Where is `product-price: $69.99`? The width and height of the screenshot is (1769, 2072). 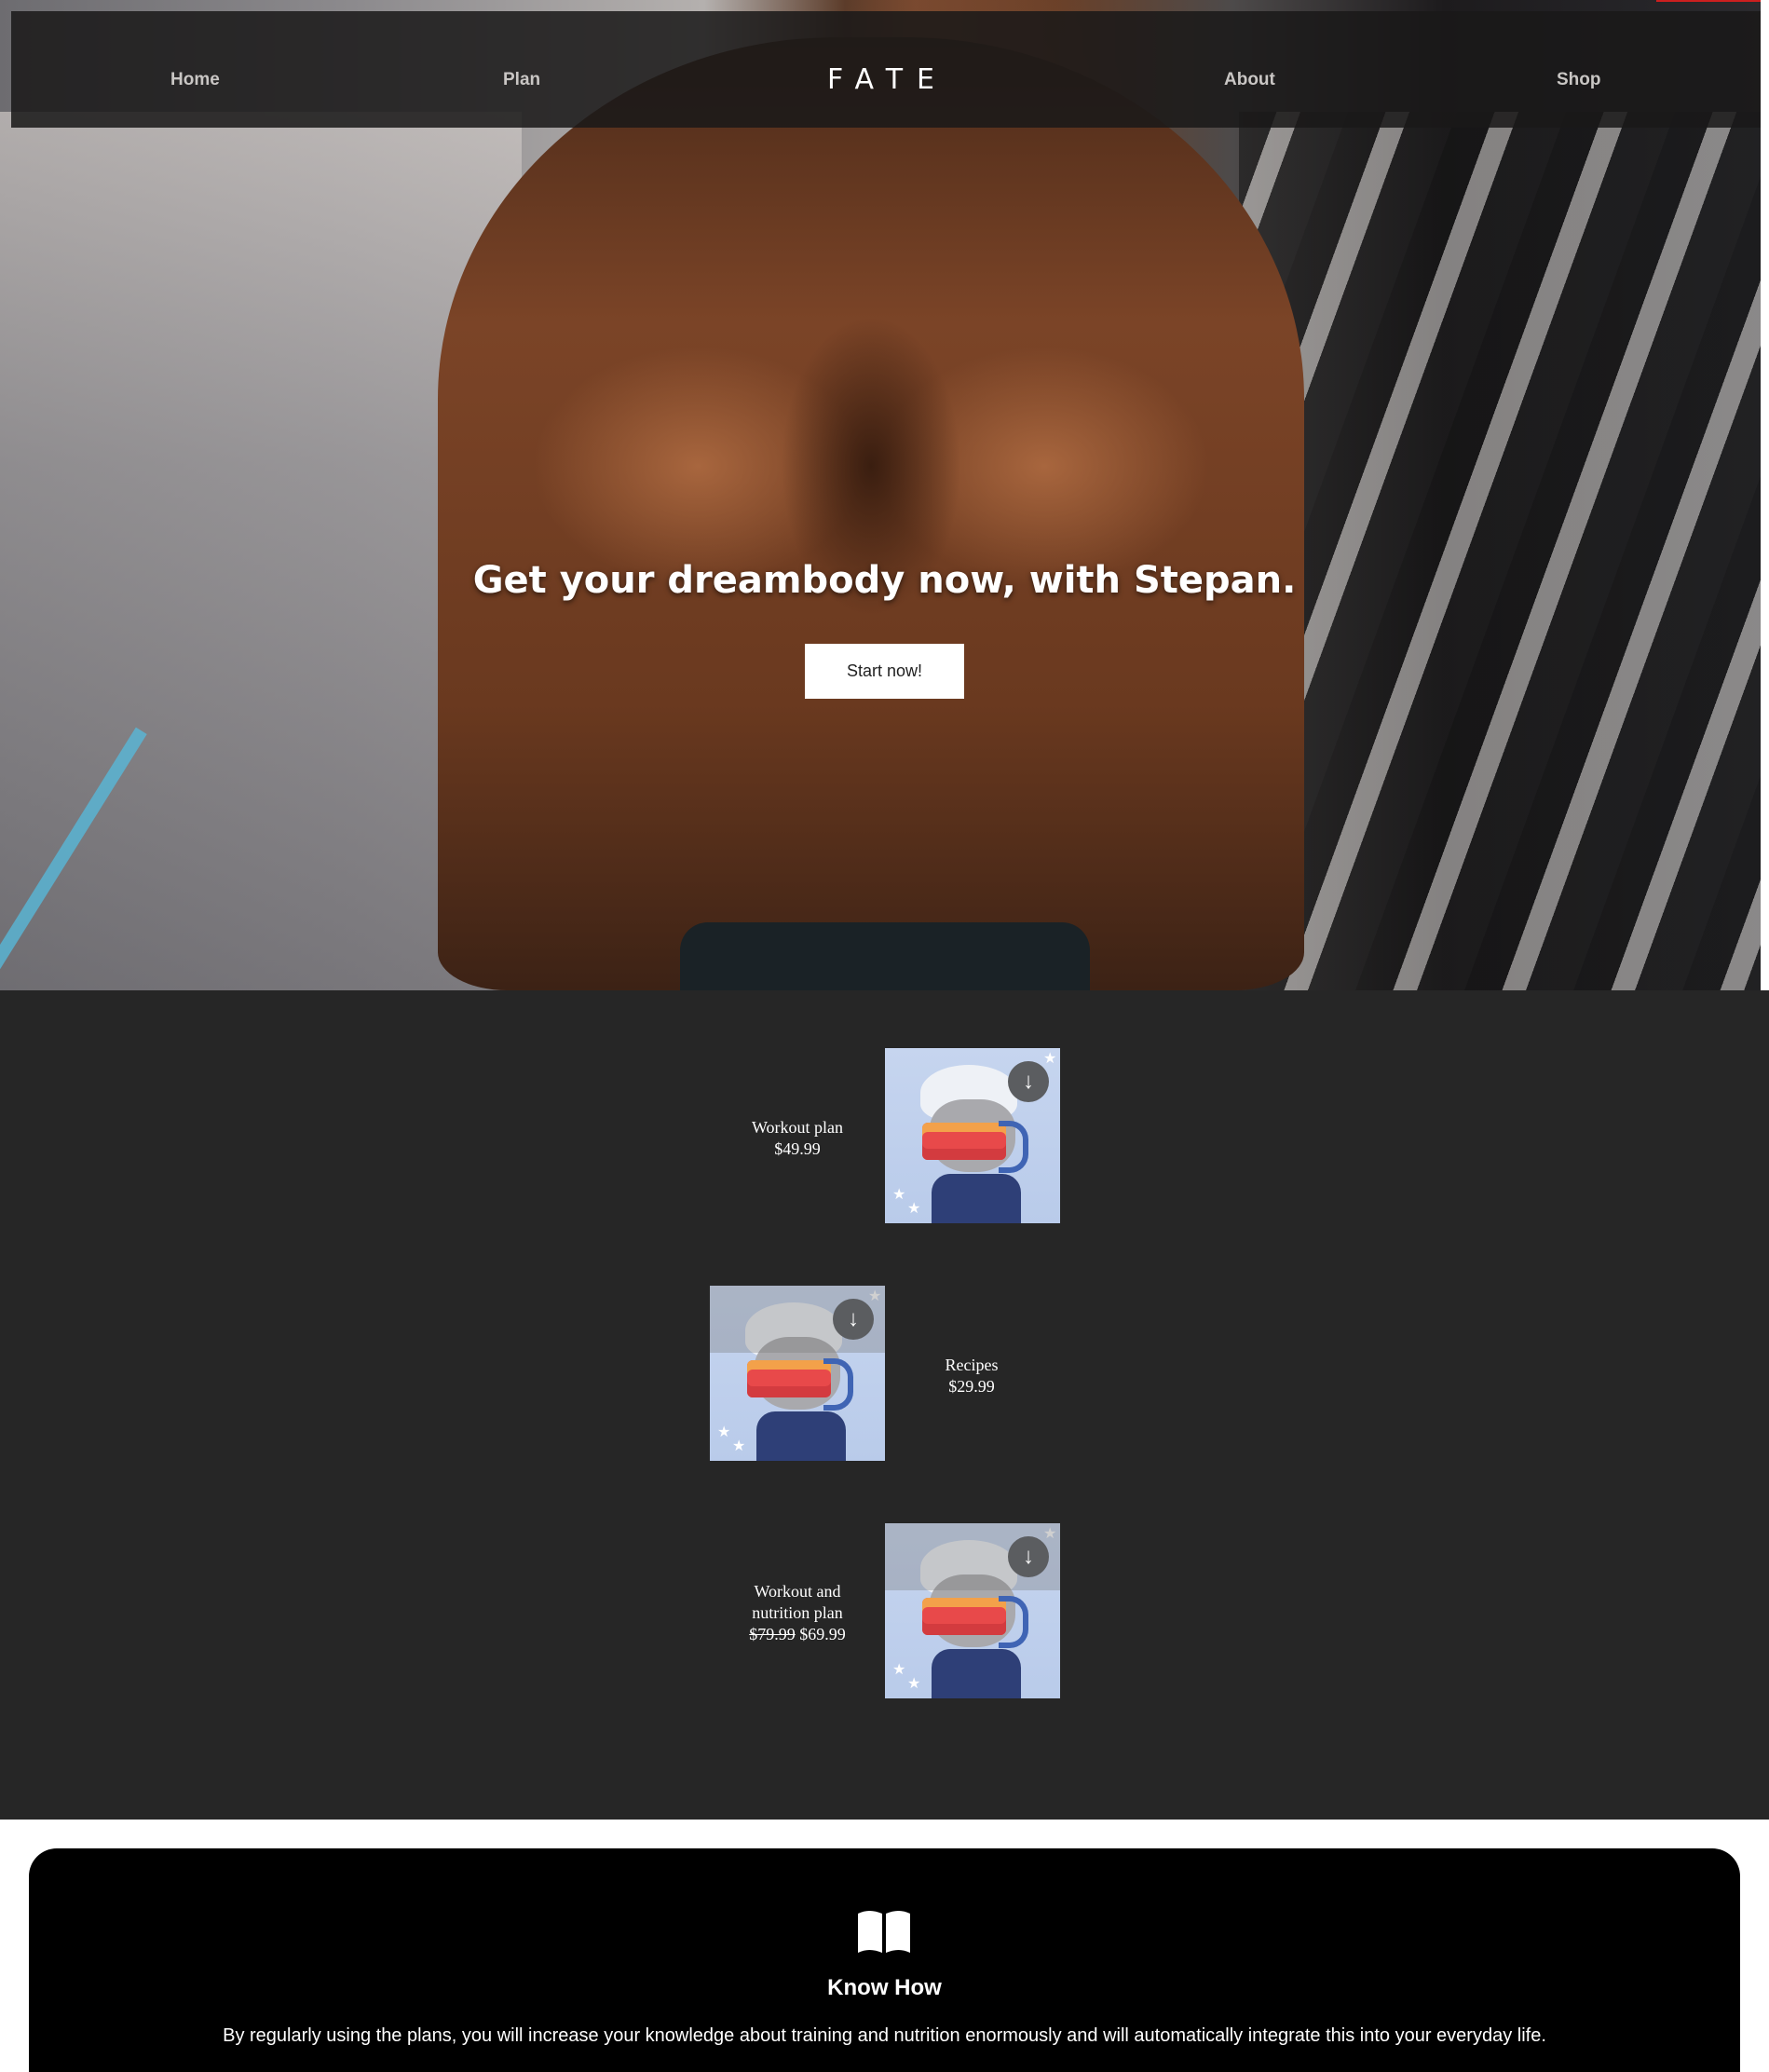
product-price: $69.99 is located at coordinates (822, 1634).